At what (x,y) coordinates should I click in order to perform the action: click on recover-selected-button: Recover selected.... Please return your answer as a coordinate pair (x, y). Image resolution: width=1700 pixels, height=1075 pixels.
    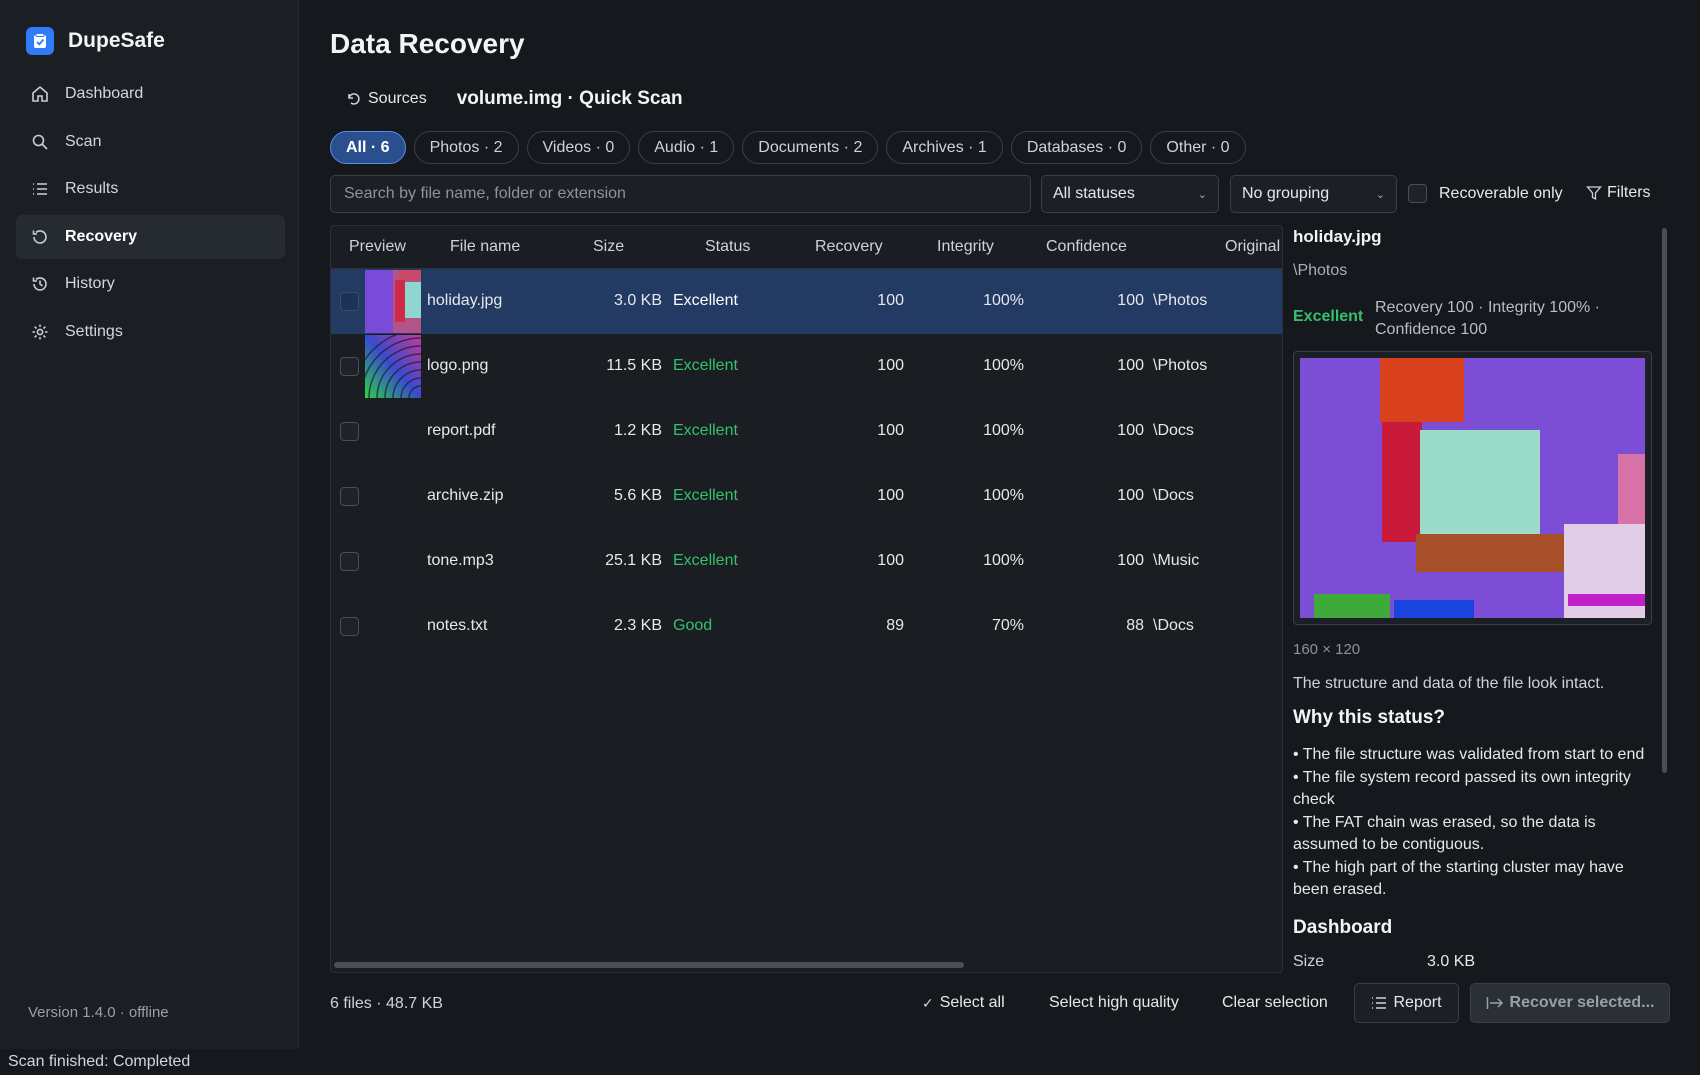
    Looking at the image, I should click on (1570, 1003).